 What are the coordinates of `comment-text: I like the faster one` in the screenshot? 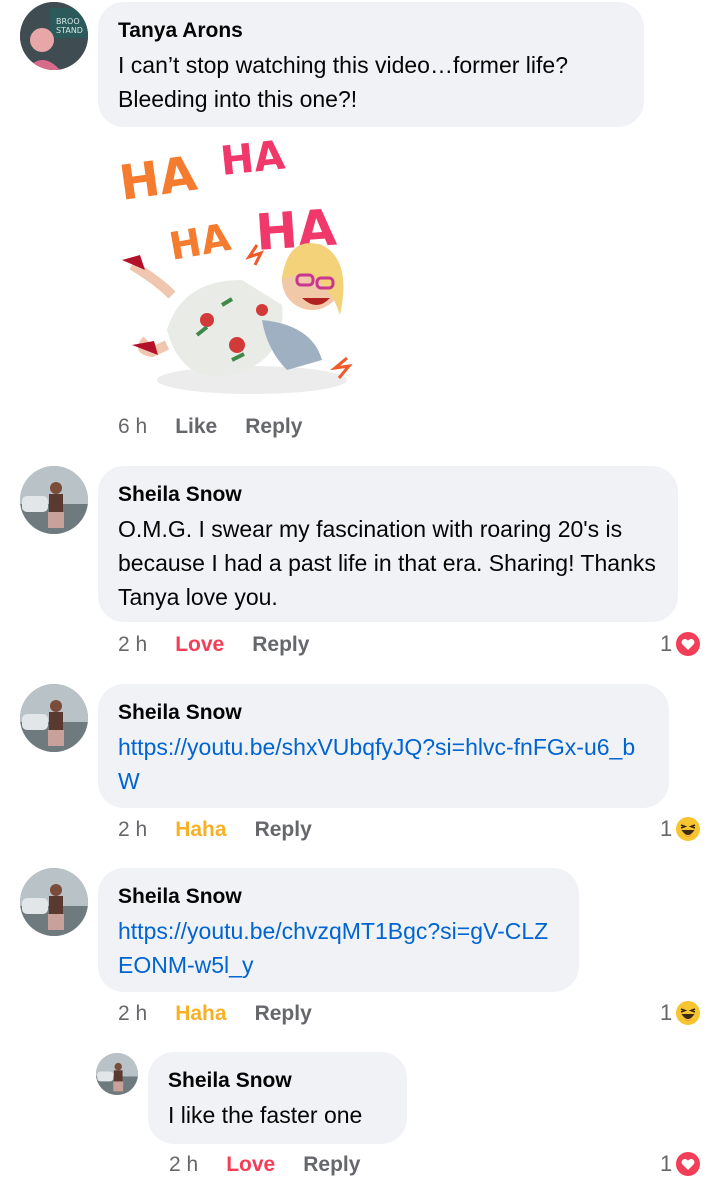 It's located at (265, 1115).